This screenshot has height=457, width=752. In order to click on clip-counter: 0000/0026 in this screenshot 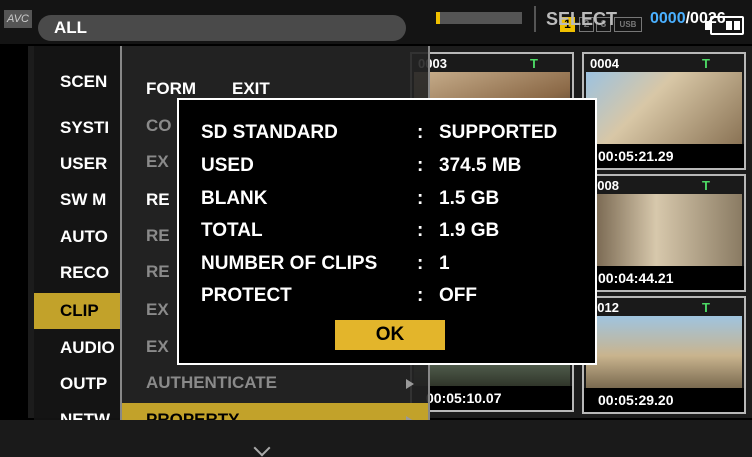, I will do `click(688, 19)`.